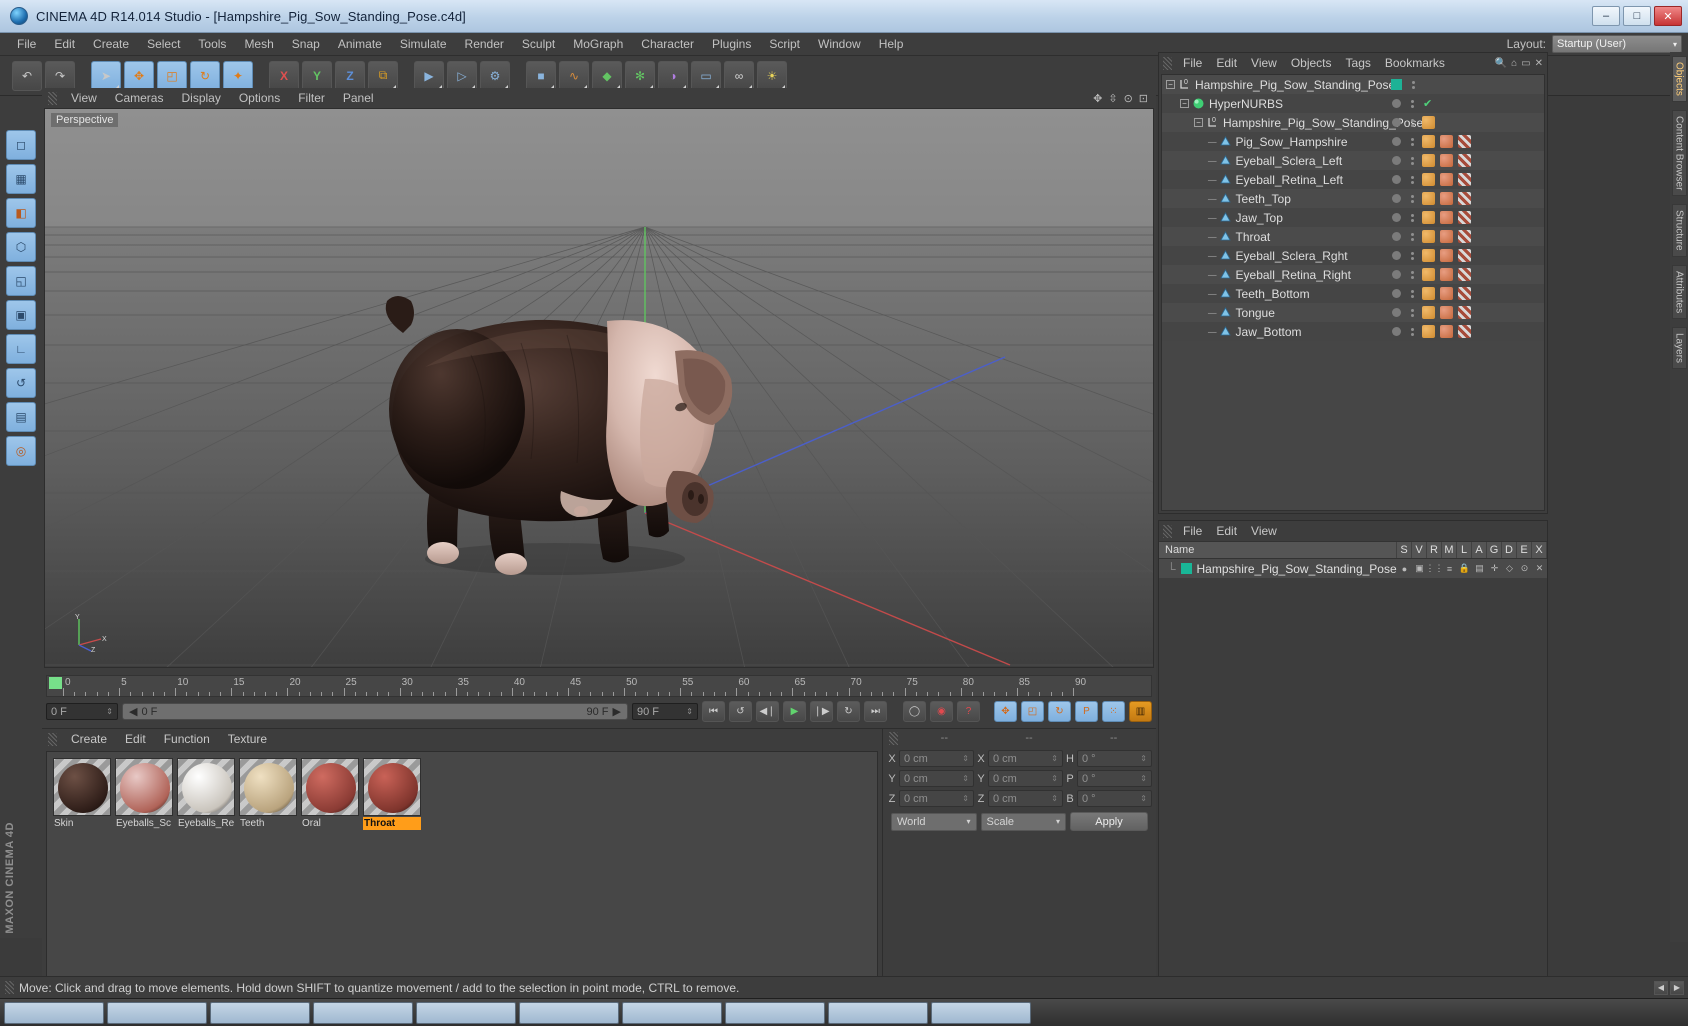 The image size is (1688, 1026). I want to click on timeline-ruler: 0 5 10 15 20 25 30 35 40 45 50 55 60 65 70 75 80 85 90, so click(599, 686).